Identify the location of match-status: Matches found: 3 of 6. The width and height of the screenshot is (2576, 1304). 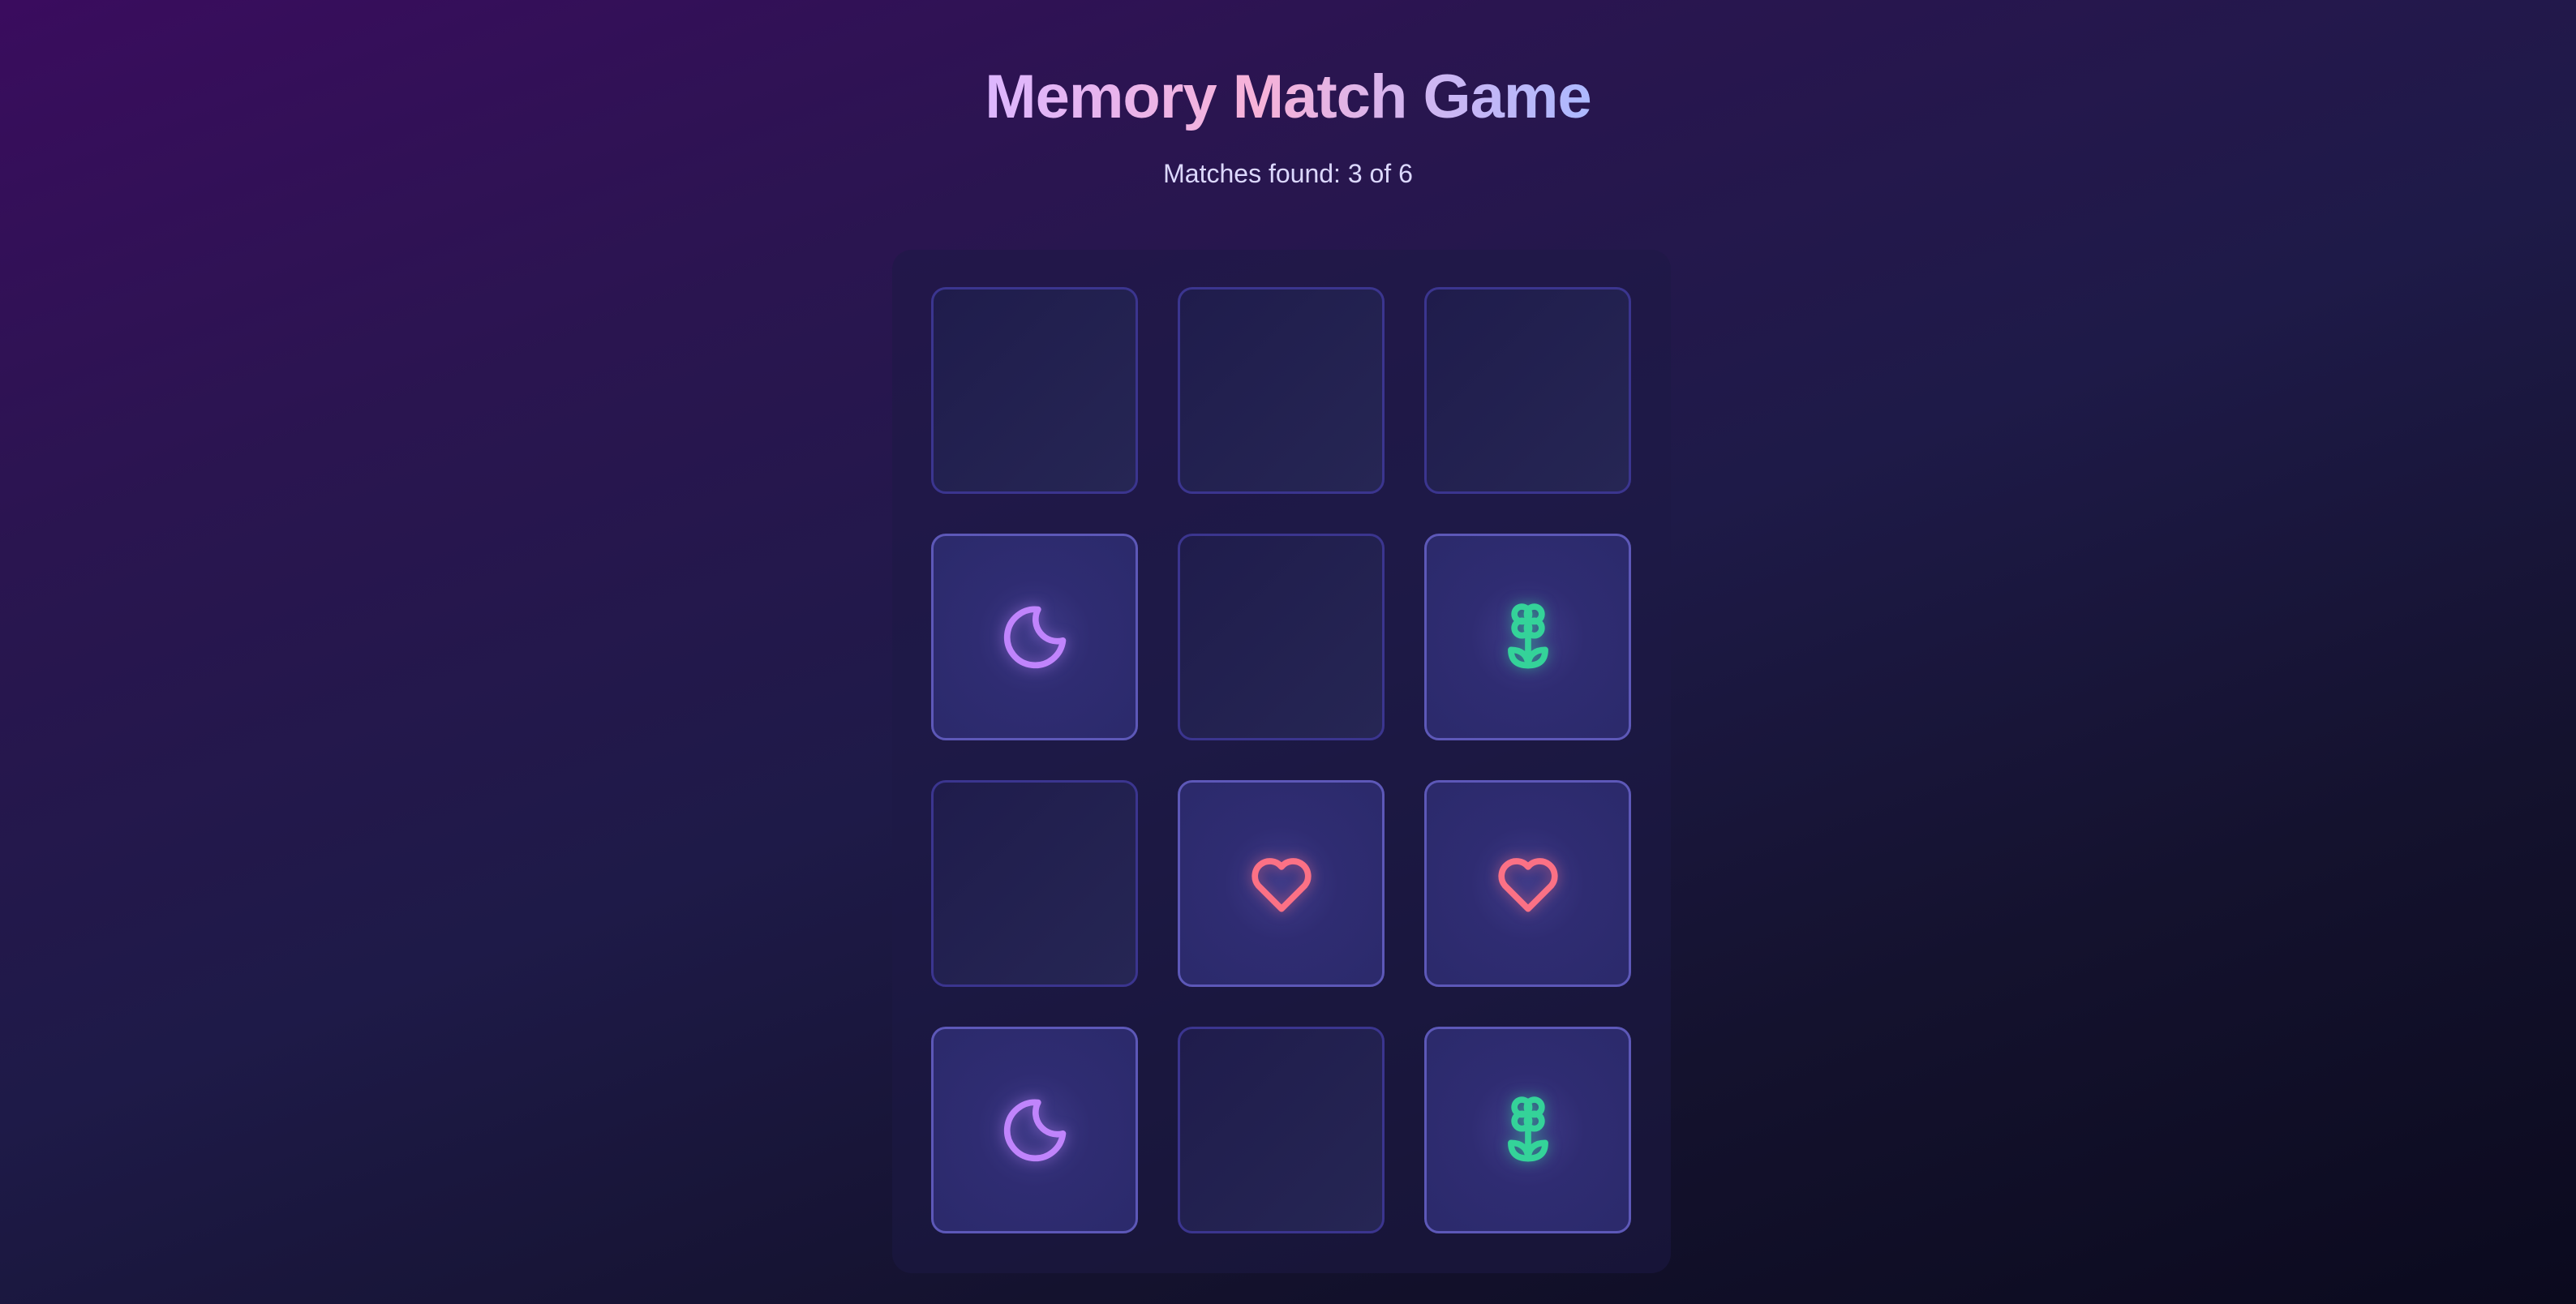
(1288, 173).